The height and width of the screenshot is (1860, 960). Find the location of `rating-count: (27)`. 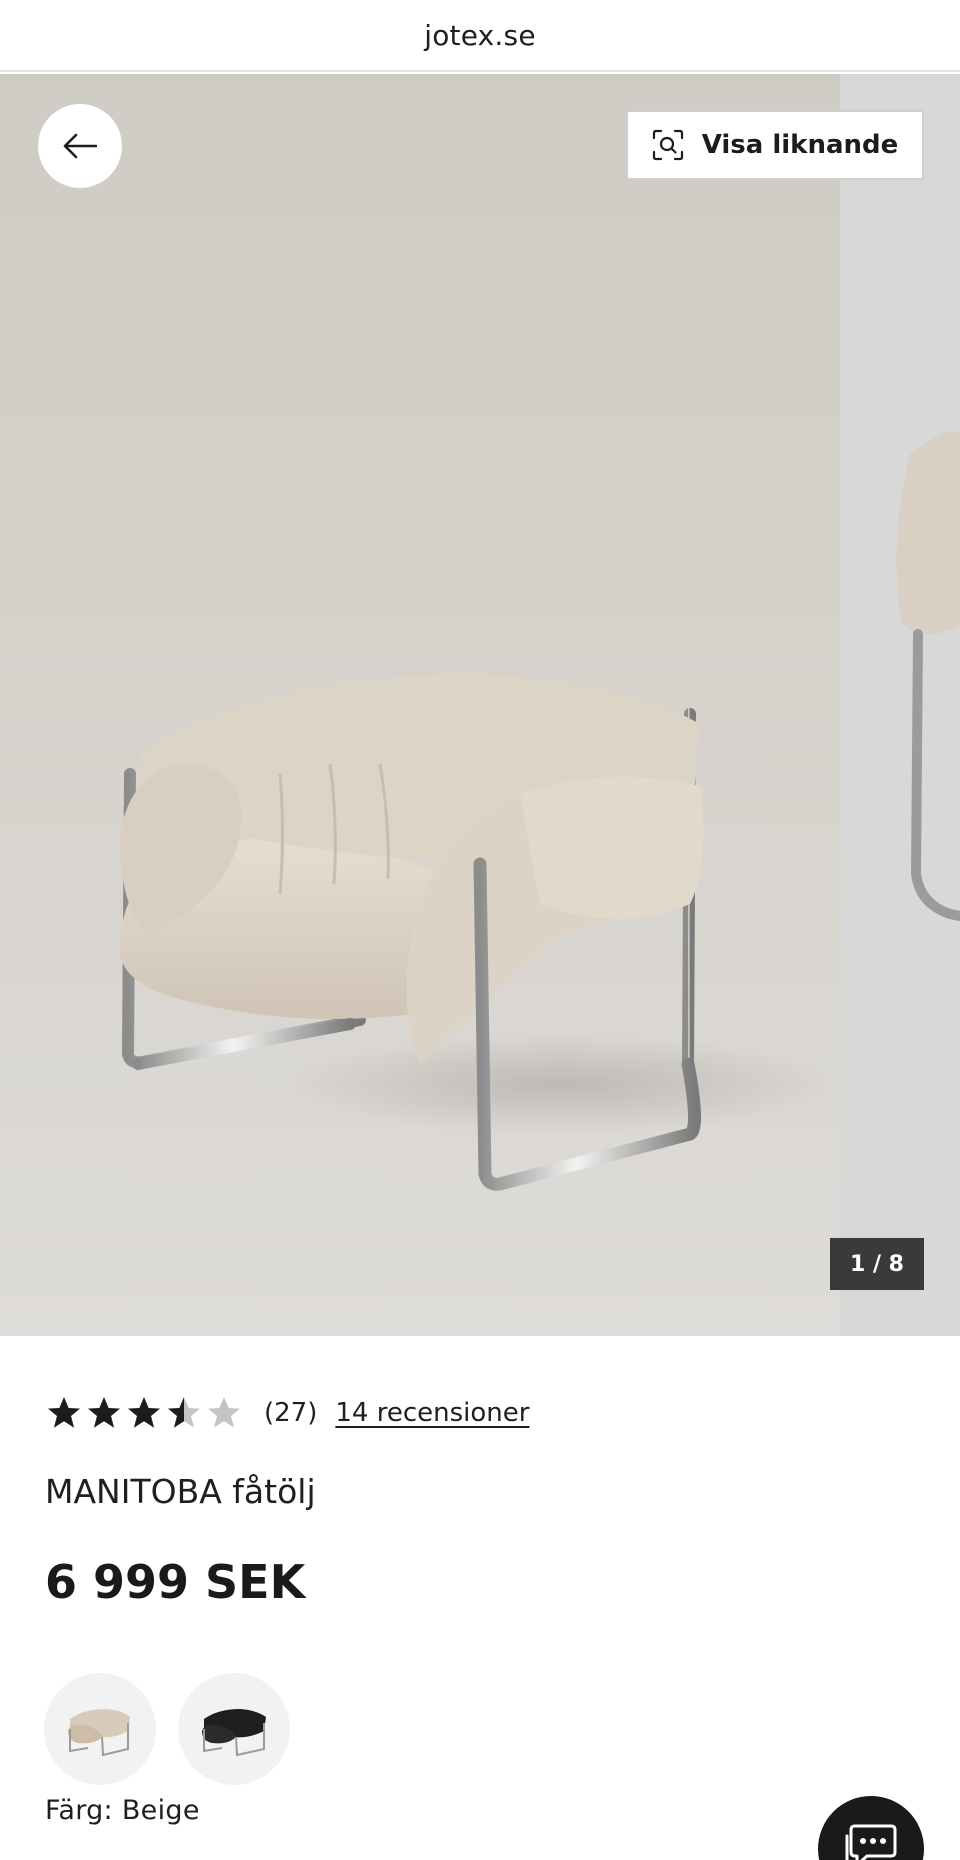

rating-count: (27) is located at coordinates (291, 1413).